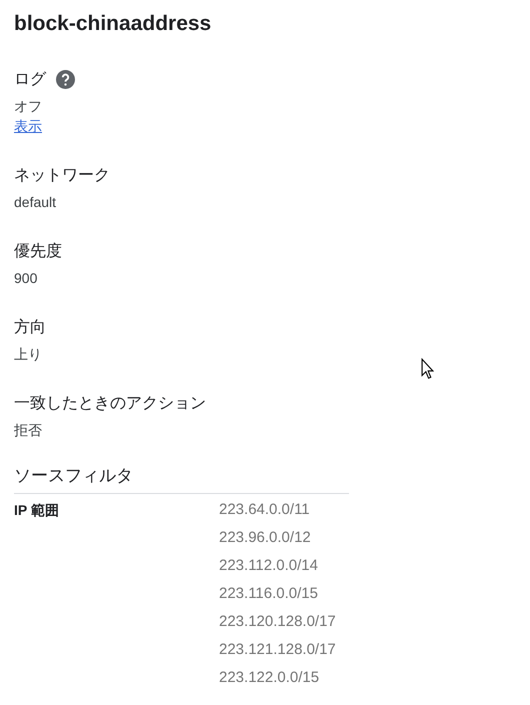  Describe the element at coordinates (269, 678) in the screenshot. I see `ip-range-value: 223.122.0.0/15` at that location.